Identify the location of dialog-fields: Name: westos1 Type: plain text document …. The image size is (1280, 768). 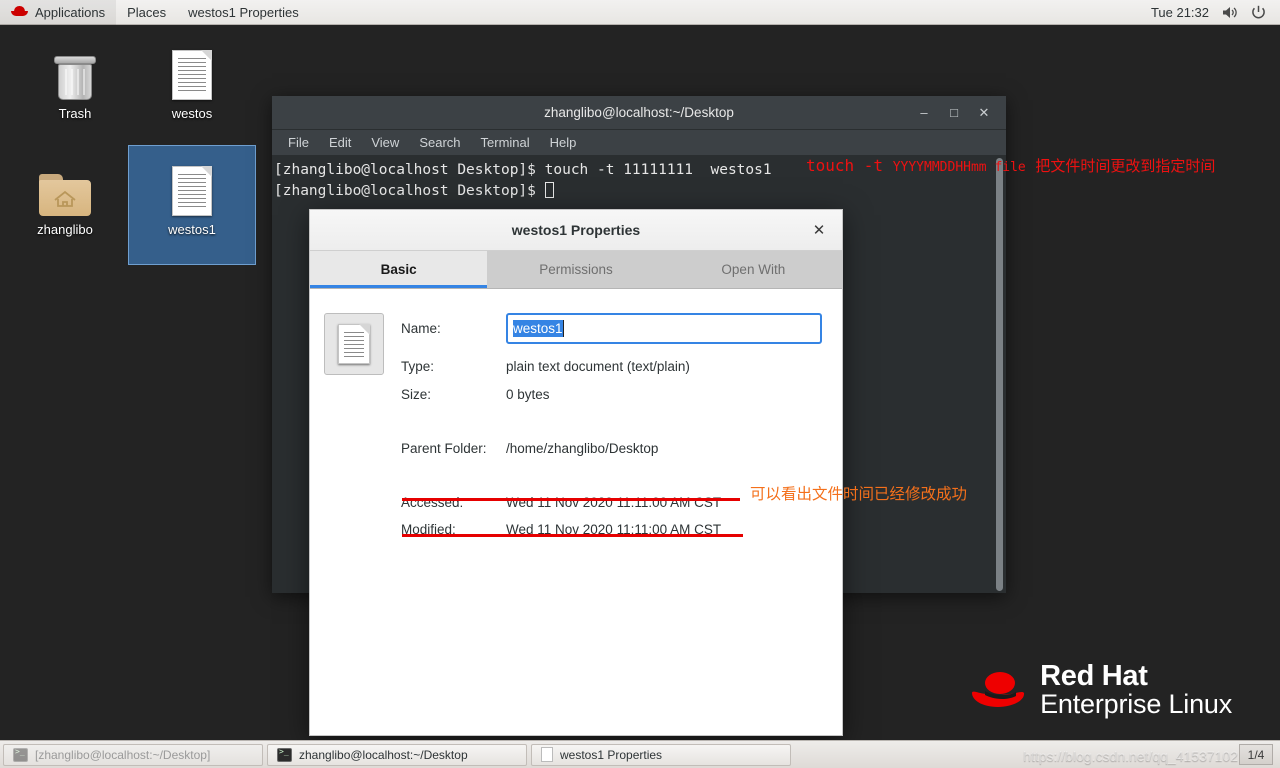
(621, 426).